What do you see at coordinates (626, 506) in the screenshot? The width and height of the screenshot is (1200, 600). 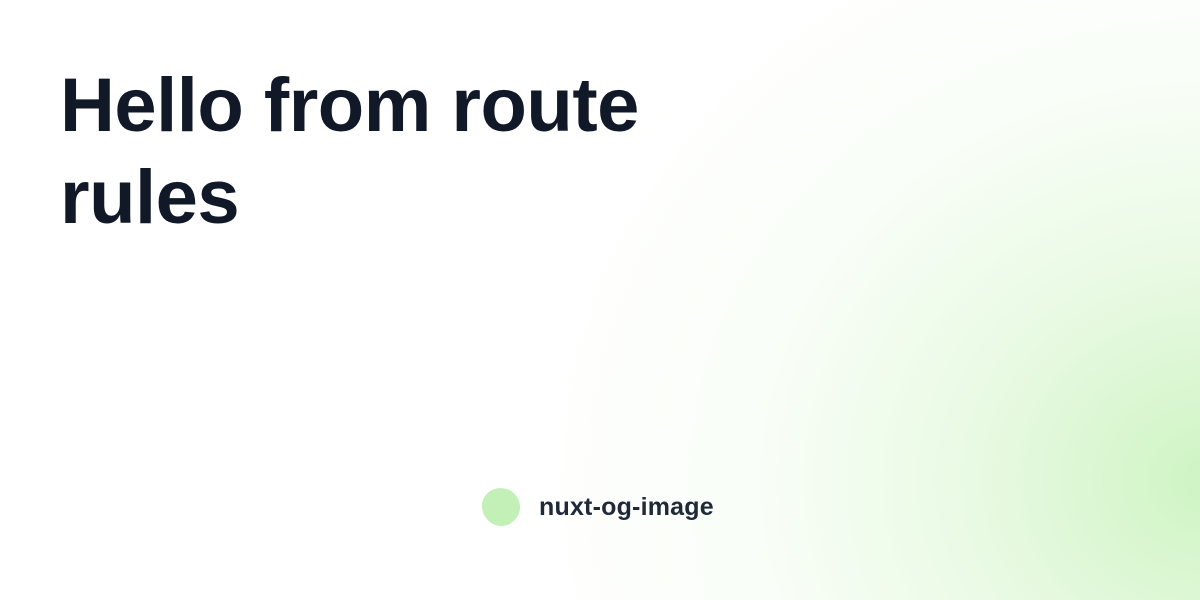 I see `brand-name: nuxt-og-image` at bounding box center [626, 506].